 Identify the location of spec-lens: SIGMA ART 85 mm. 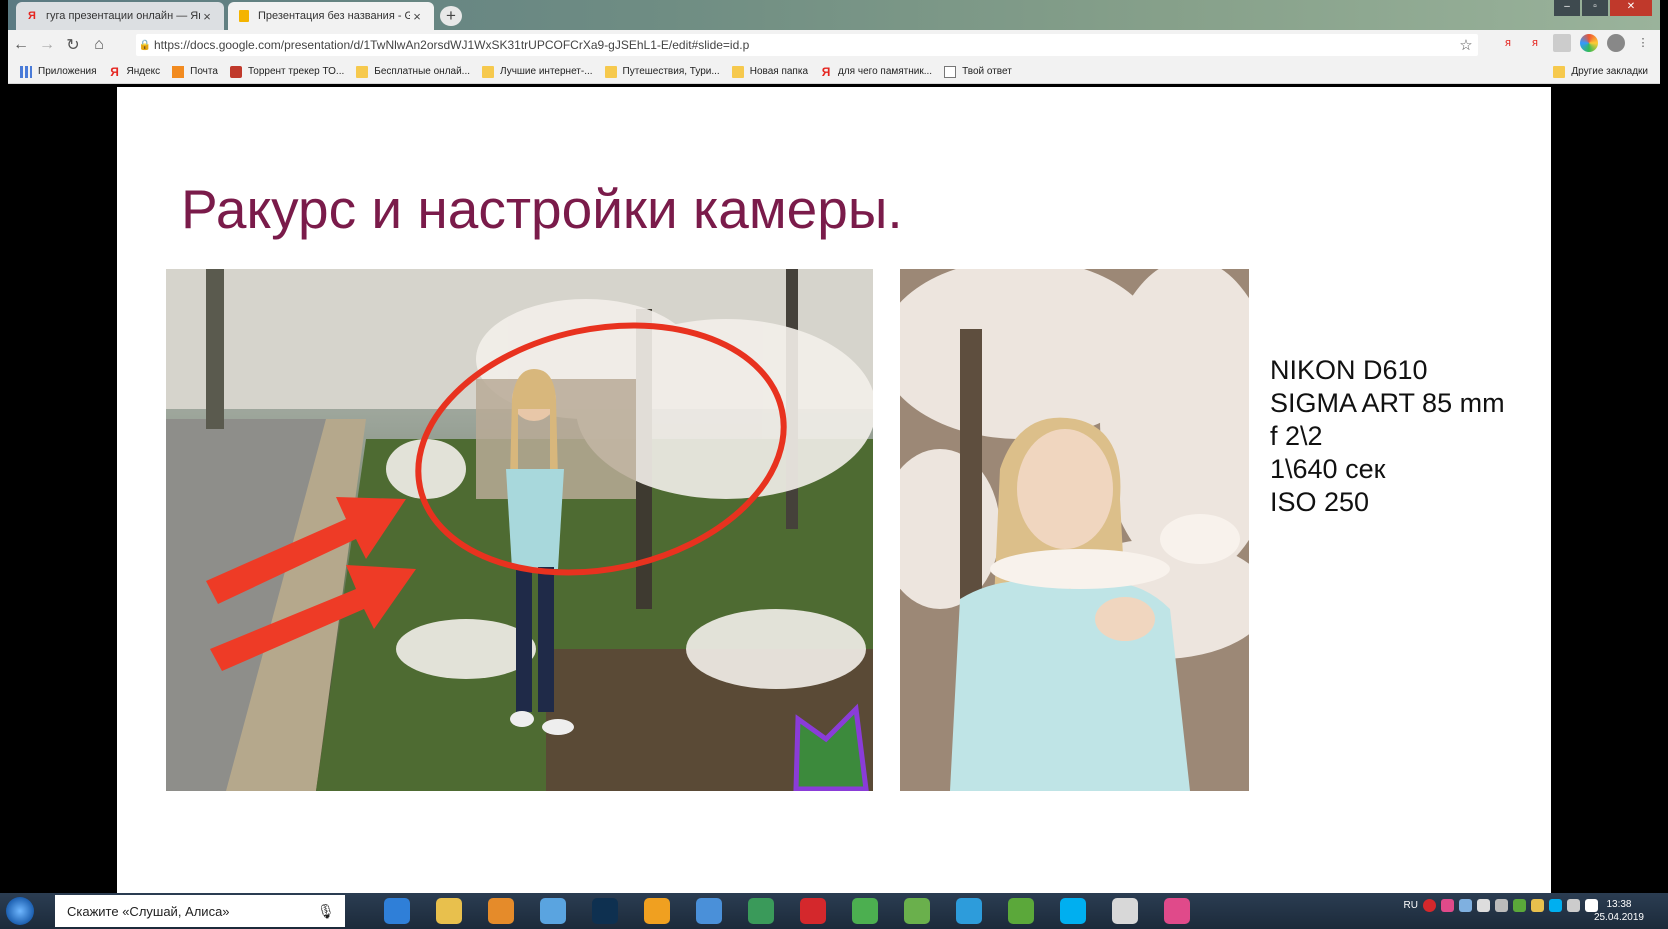
(1387, 403).